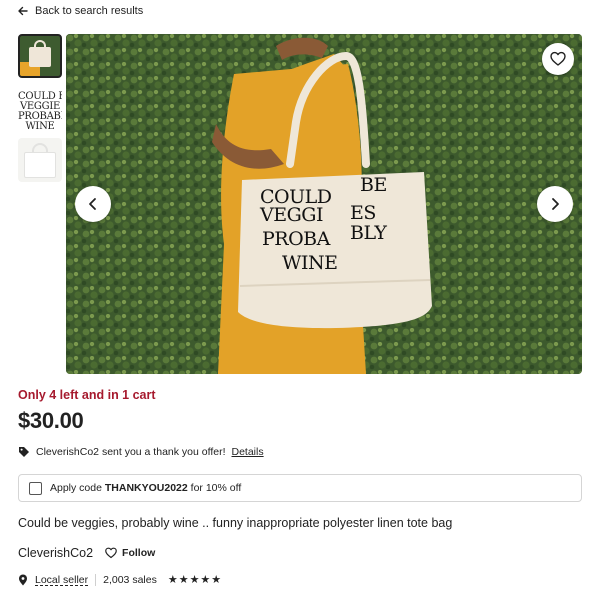 Image resolution: width=600 pixels, height=600 pixels. I want to click on arrow-left-icon, so click(23, 11).